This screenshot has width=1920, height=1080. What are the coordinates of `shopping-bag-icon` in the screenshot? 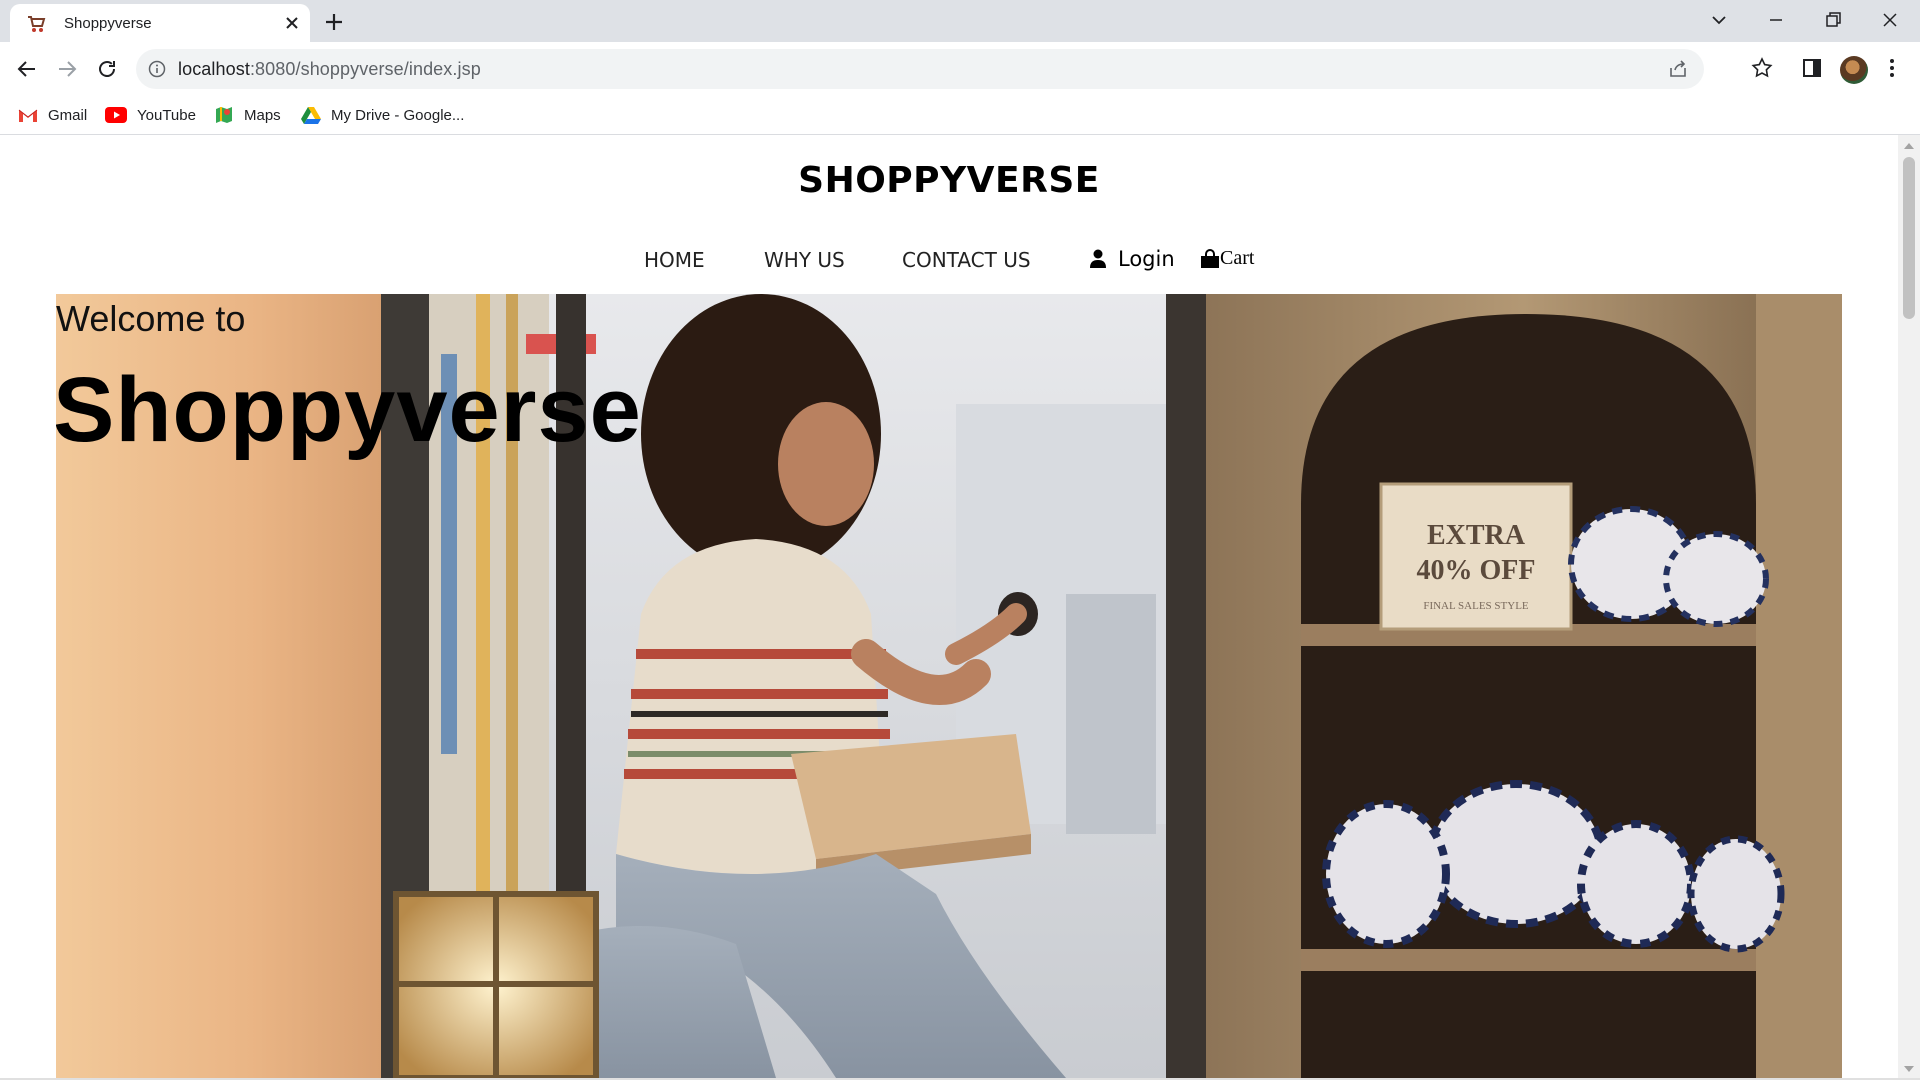 It's located at (1210, 258).